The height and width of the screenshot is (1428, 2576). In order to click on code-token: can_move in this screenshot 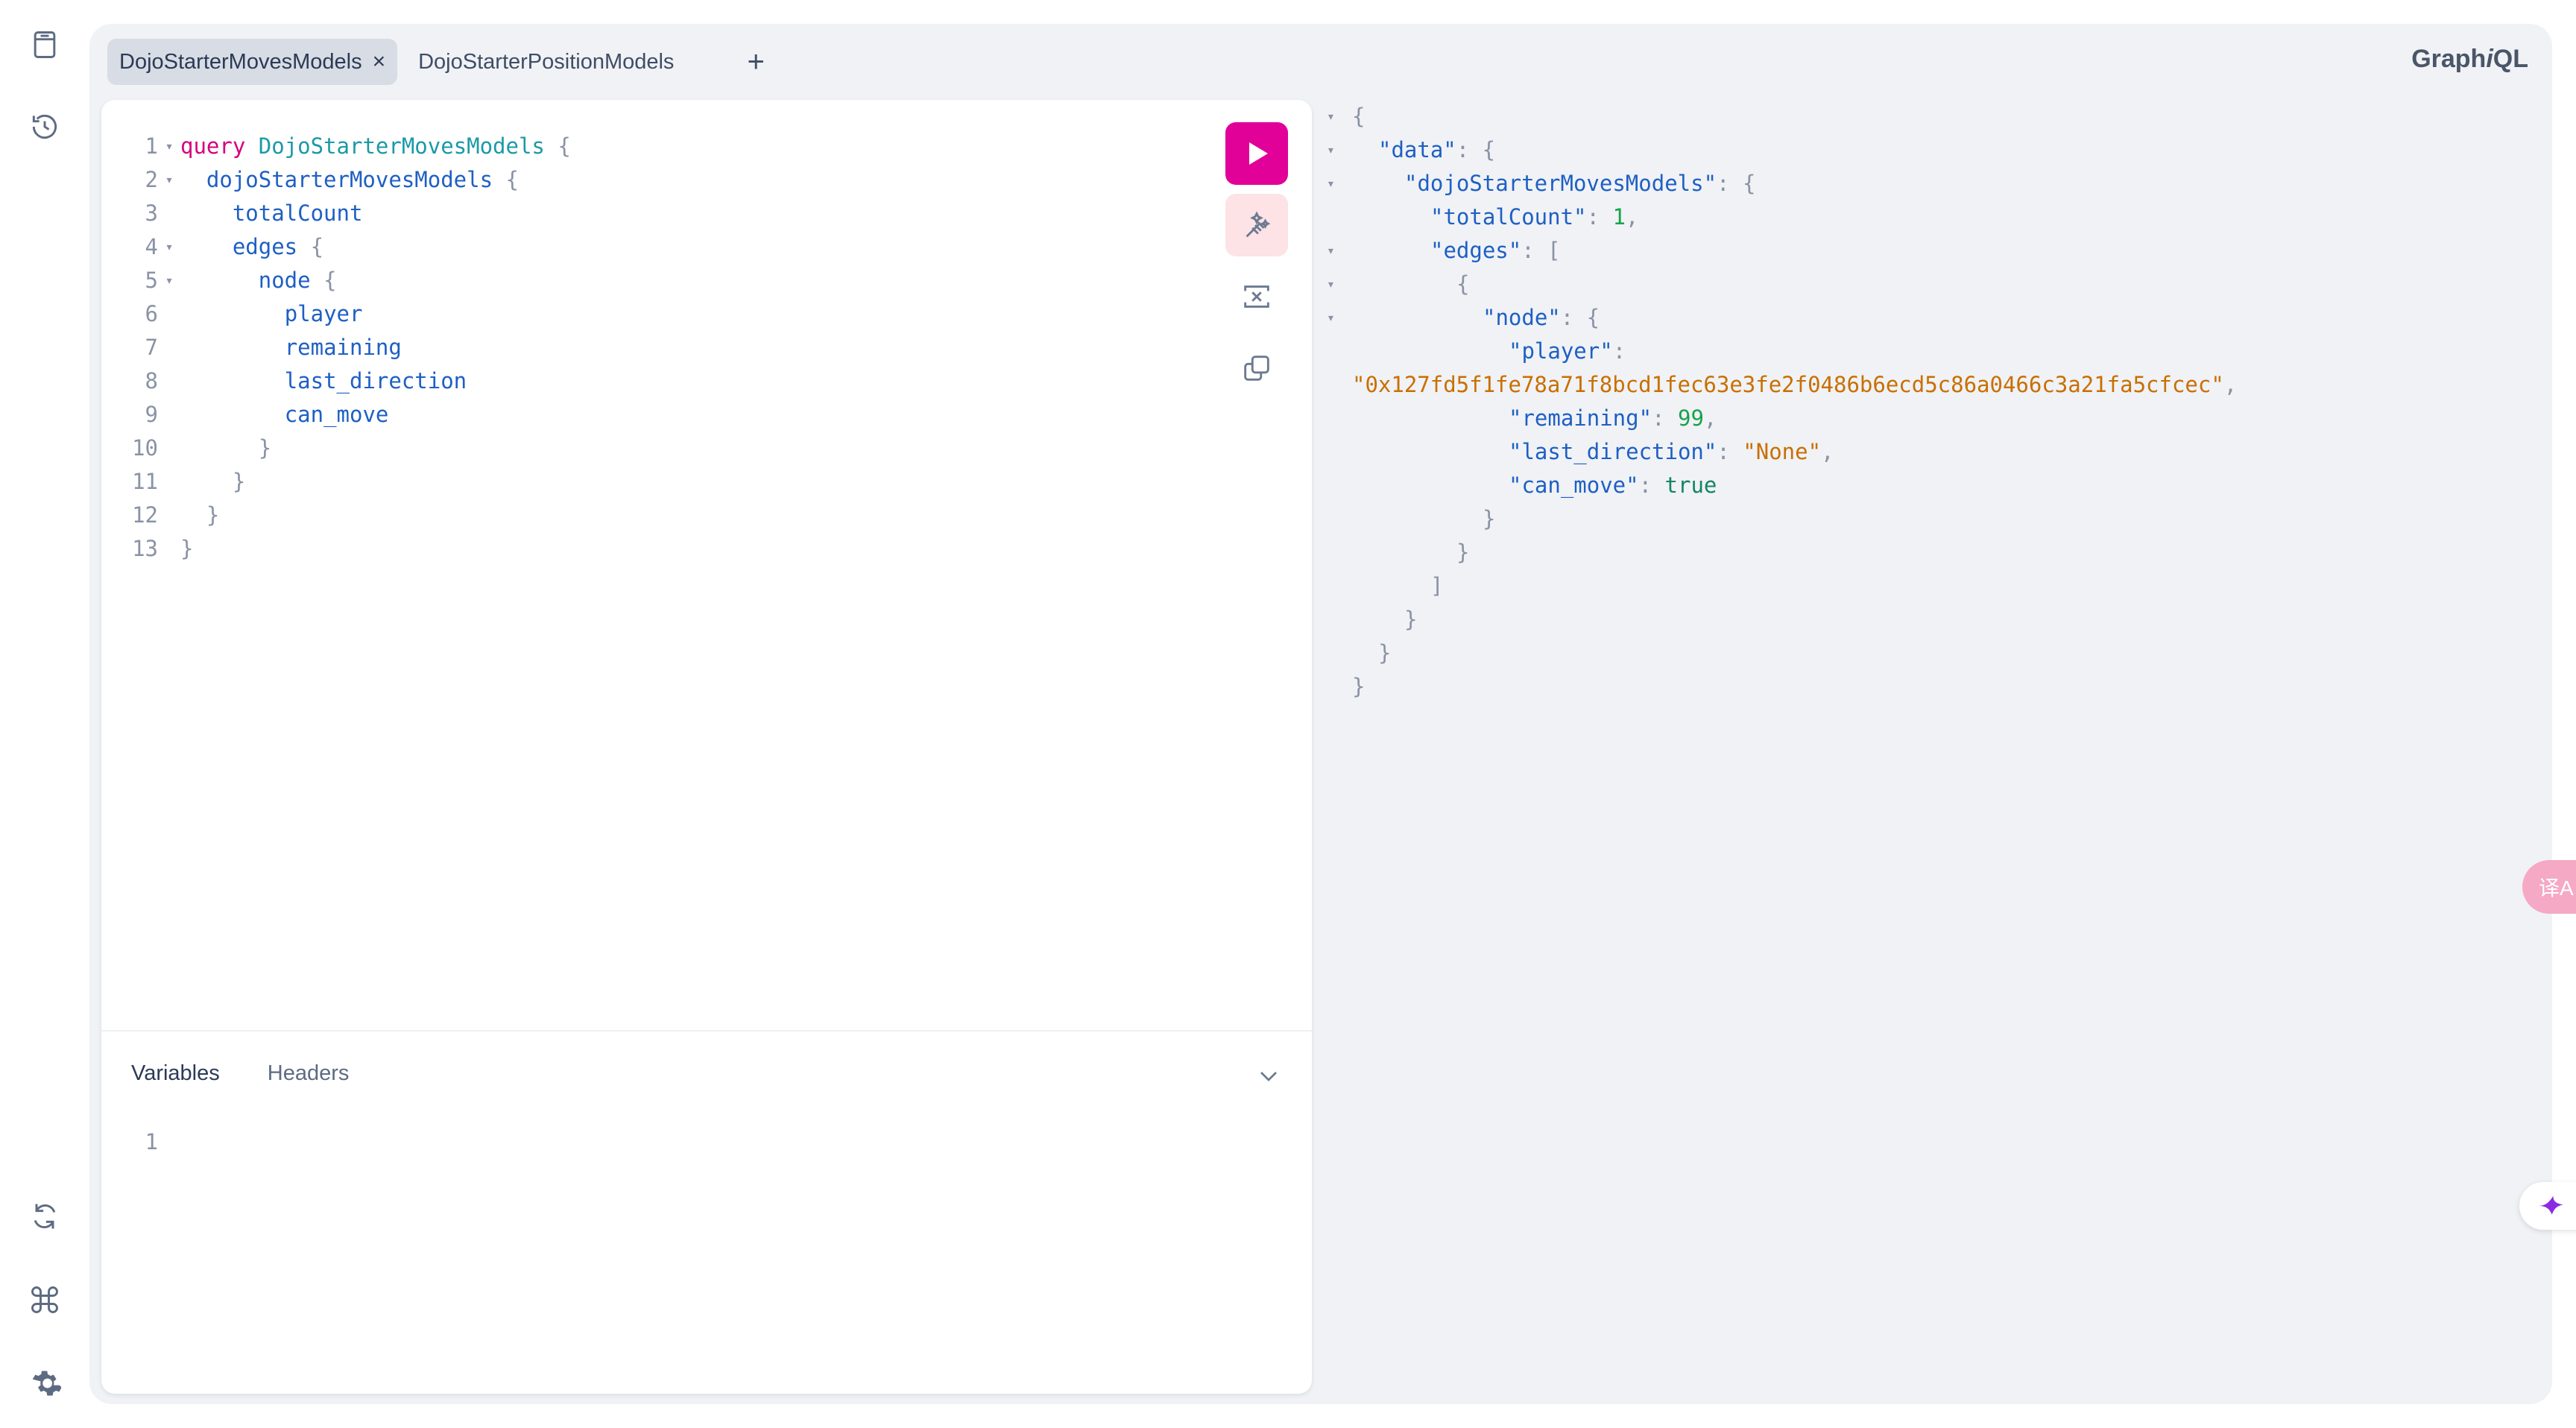, I will do `click(336, 414)`.